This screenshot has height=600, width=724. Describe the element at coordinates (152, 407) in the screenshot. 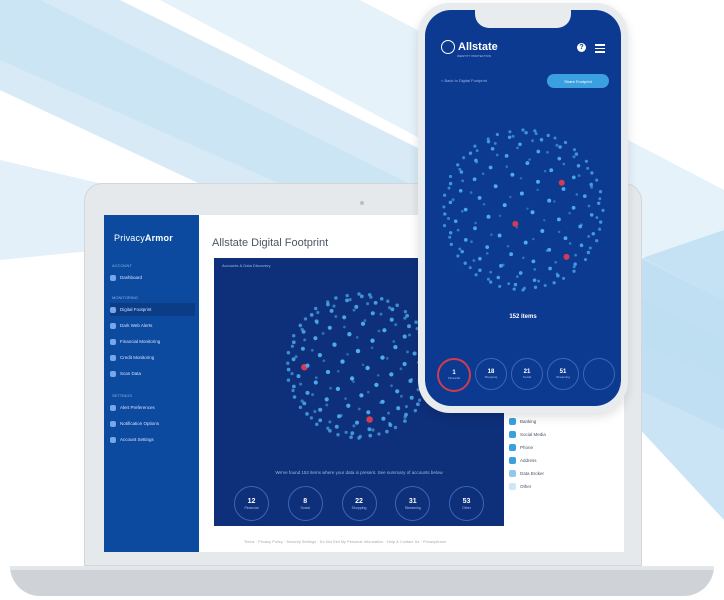

I see `sidebar-item-alert-preferences: Alert Preferences` at that location.